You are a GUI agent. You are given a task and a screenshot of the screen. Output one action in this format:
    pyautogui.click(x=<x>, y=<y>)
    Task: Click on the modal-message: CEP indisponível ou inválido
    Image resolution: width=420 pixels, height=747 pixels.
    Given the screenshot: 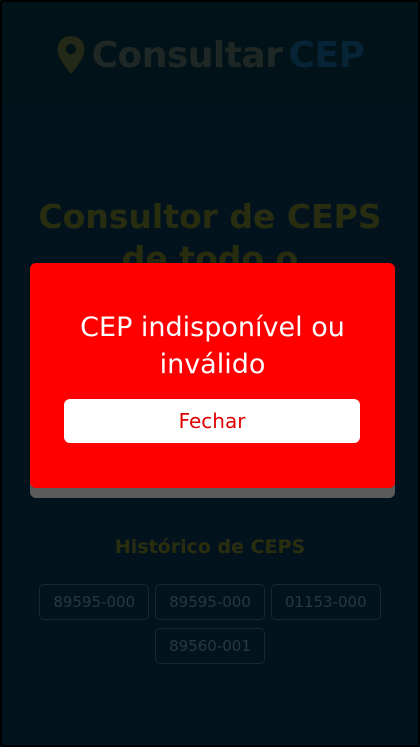 What is the action you would take?
    pyautogui.click(x=212, y=346)
    